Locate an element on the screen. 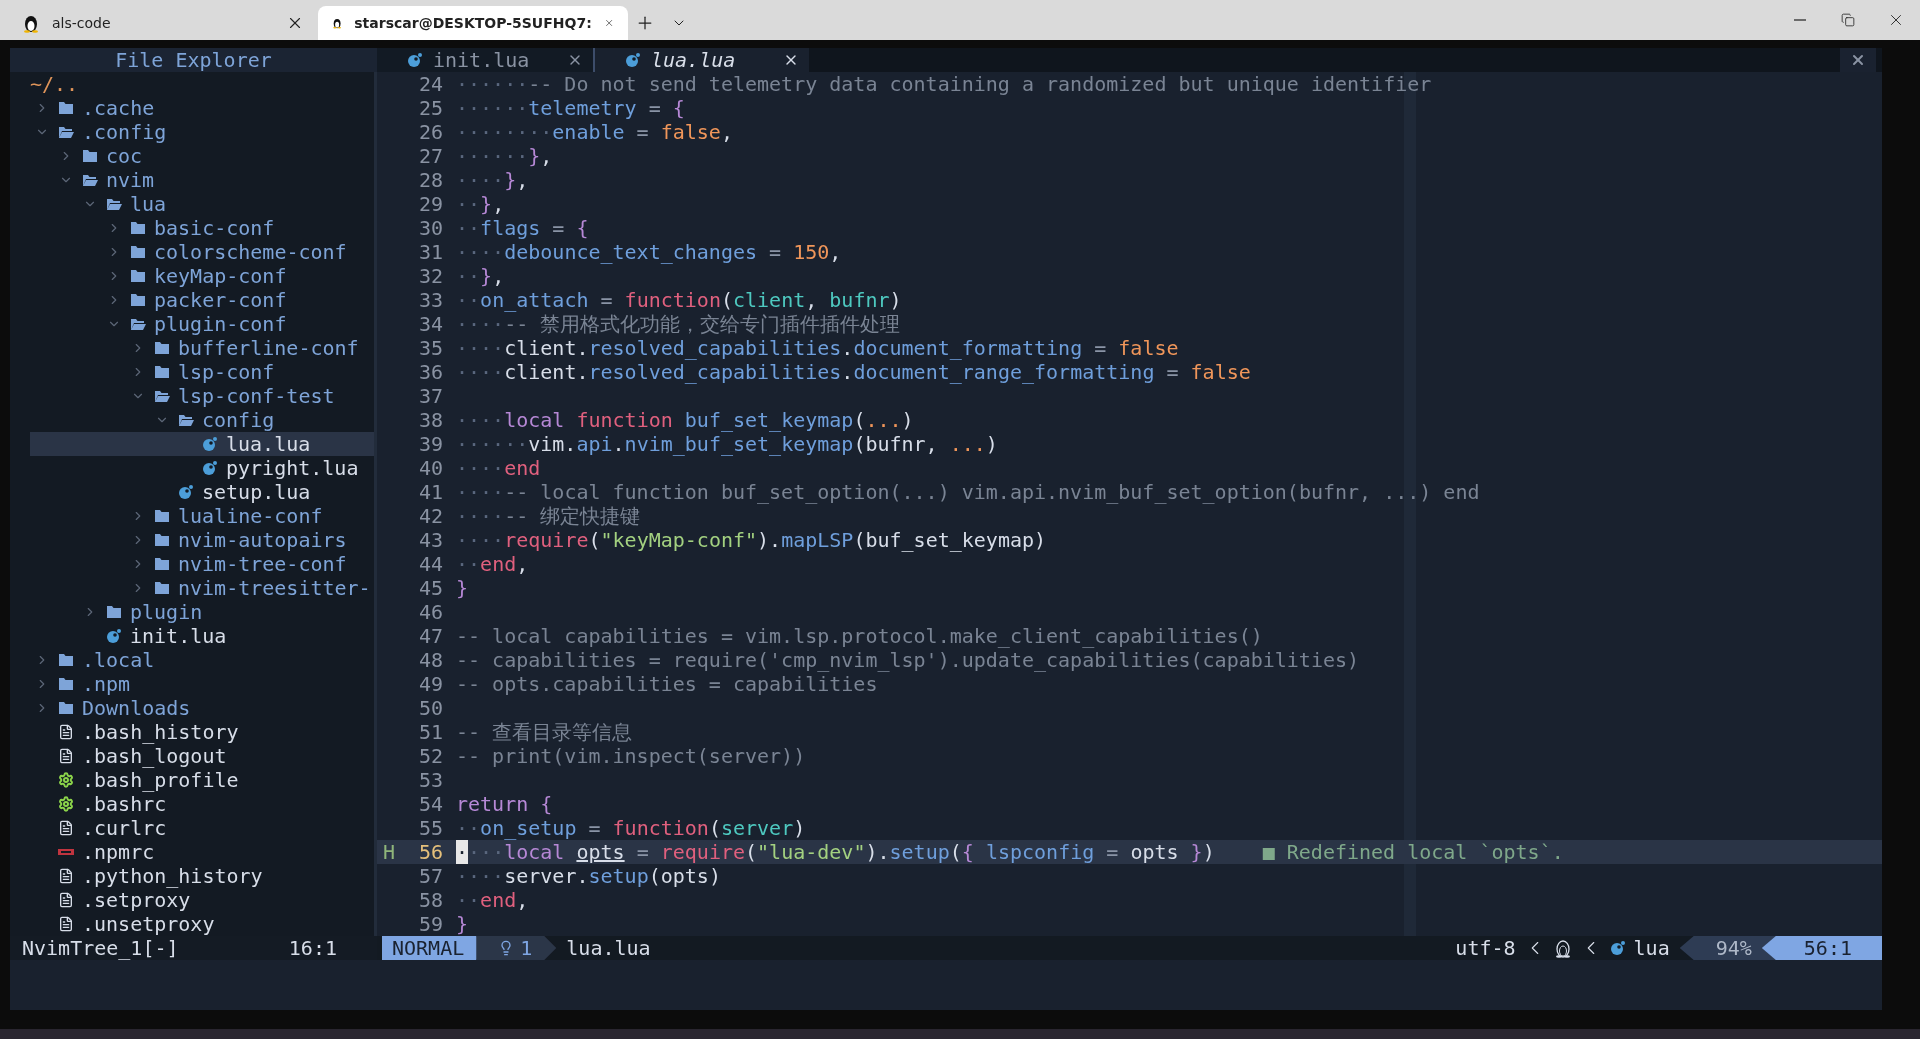 The height and width of the screenshot is (1039, 1920). line-number: 29 is located at coordinates (430, 204).